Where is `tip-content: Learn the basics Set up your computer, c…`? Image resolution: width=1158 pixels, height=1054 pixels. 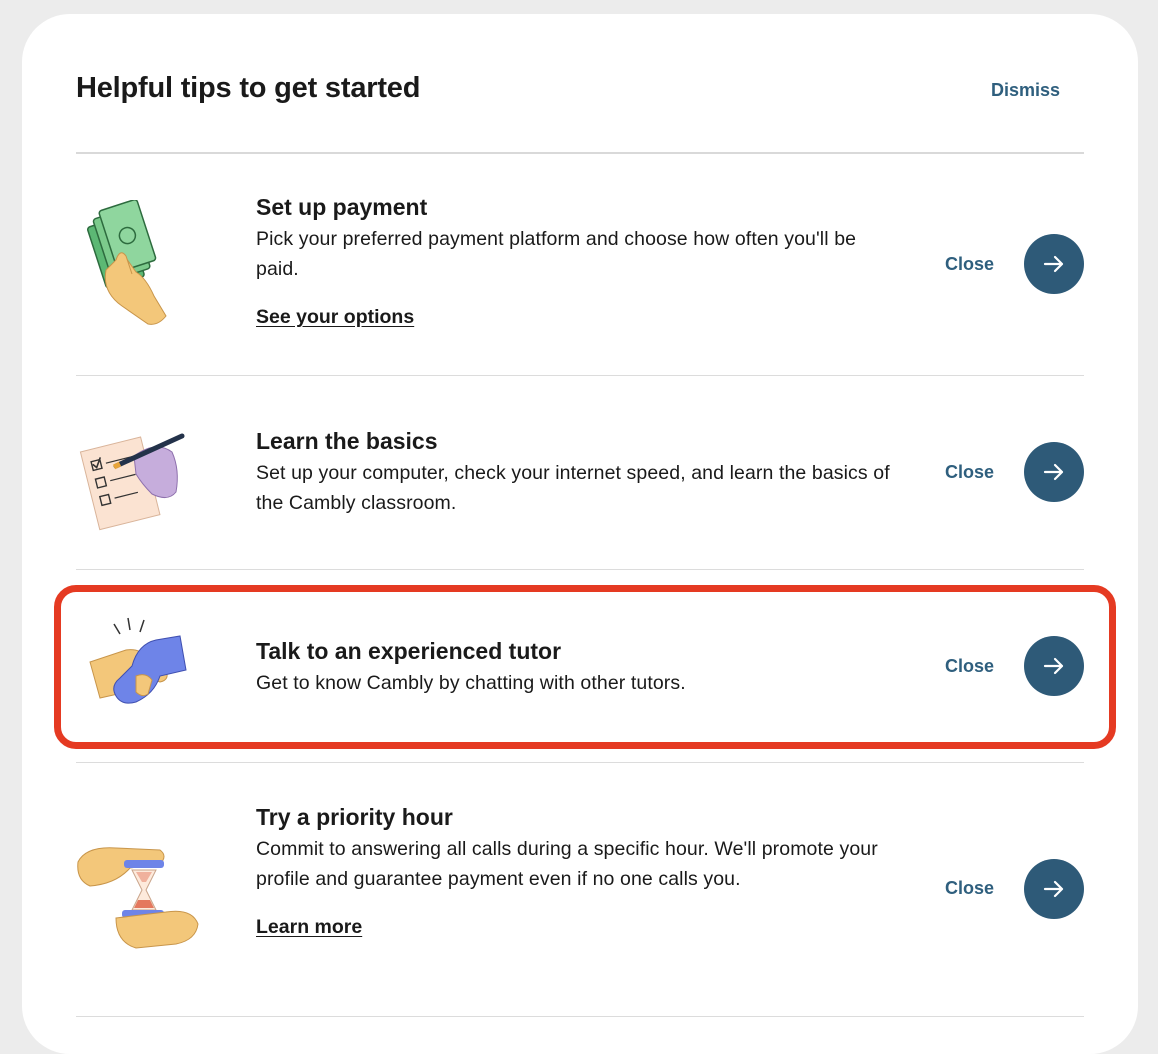
tip-content: Learn the basics Set up your computer, c… is located at coordinates (576, 472).